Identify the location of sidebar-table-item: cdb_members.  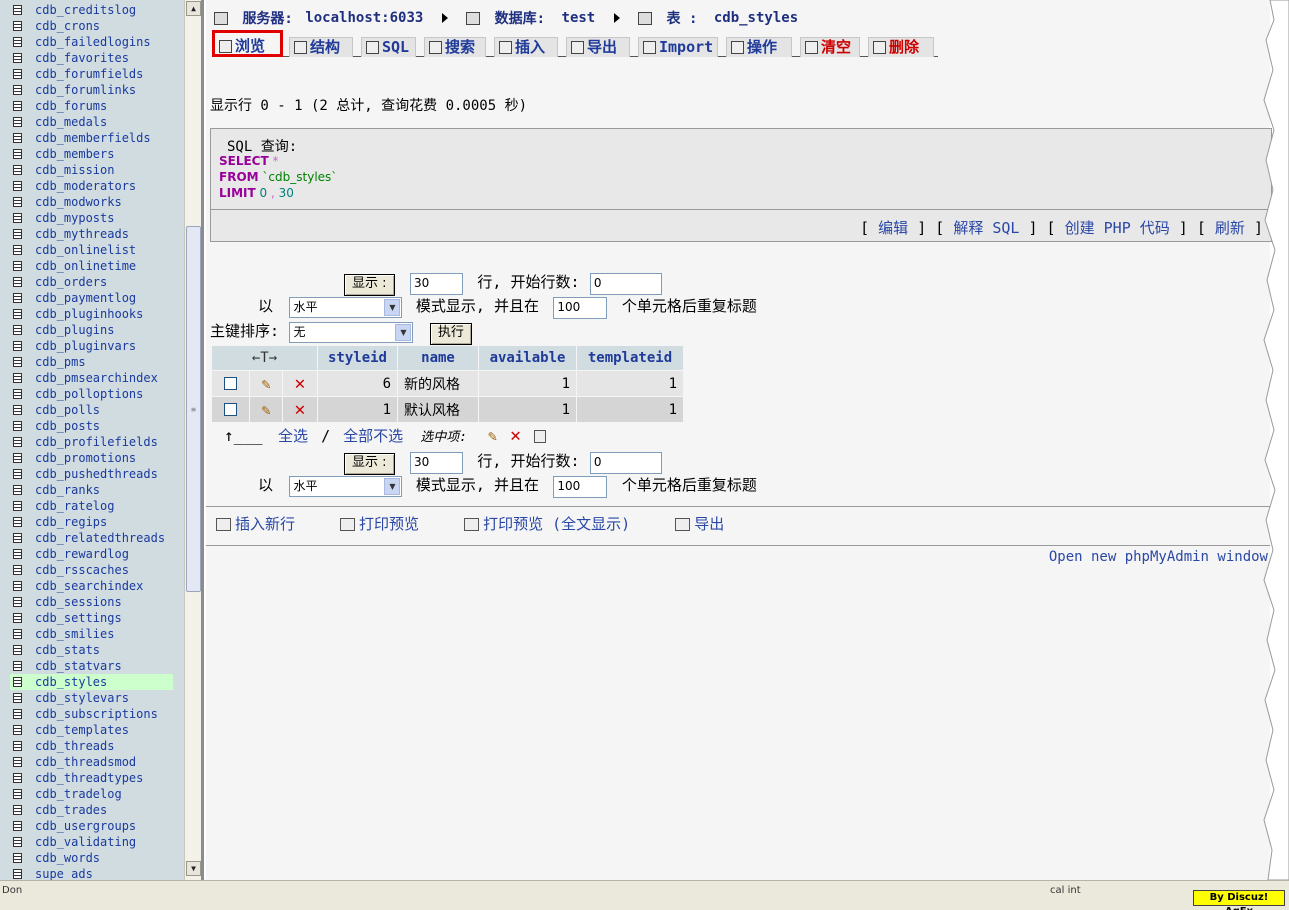
(92, 154).